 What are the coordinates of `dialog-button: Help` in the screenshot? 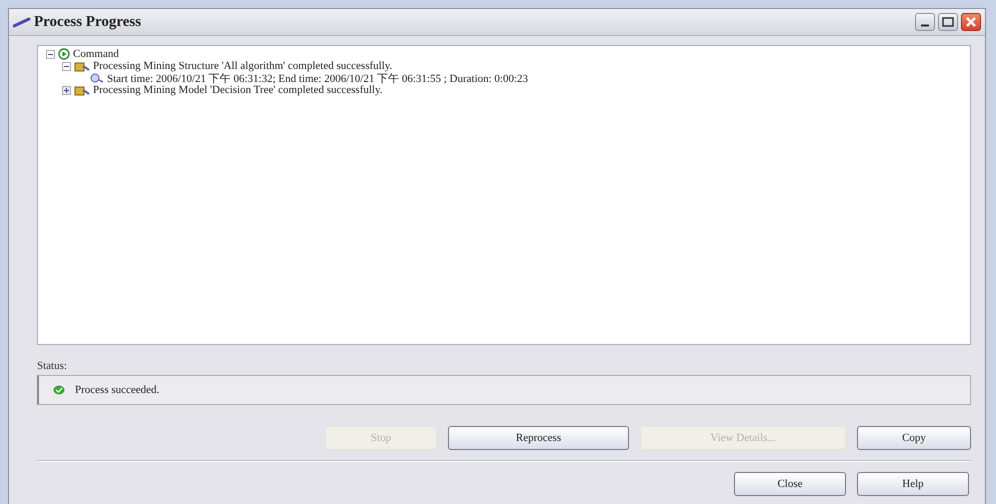 It's located at (913, 484).